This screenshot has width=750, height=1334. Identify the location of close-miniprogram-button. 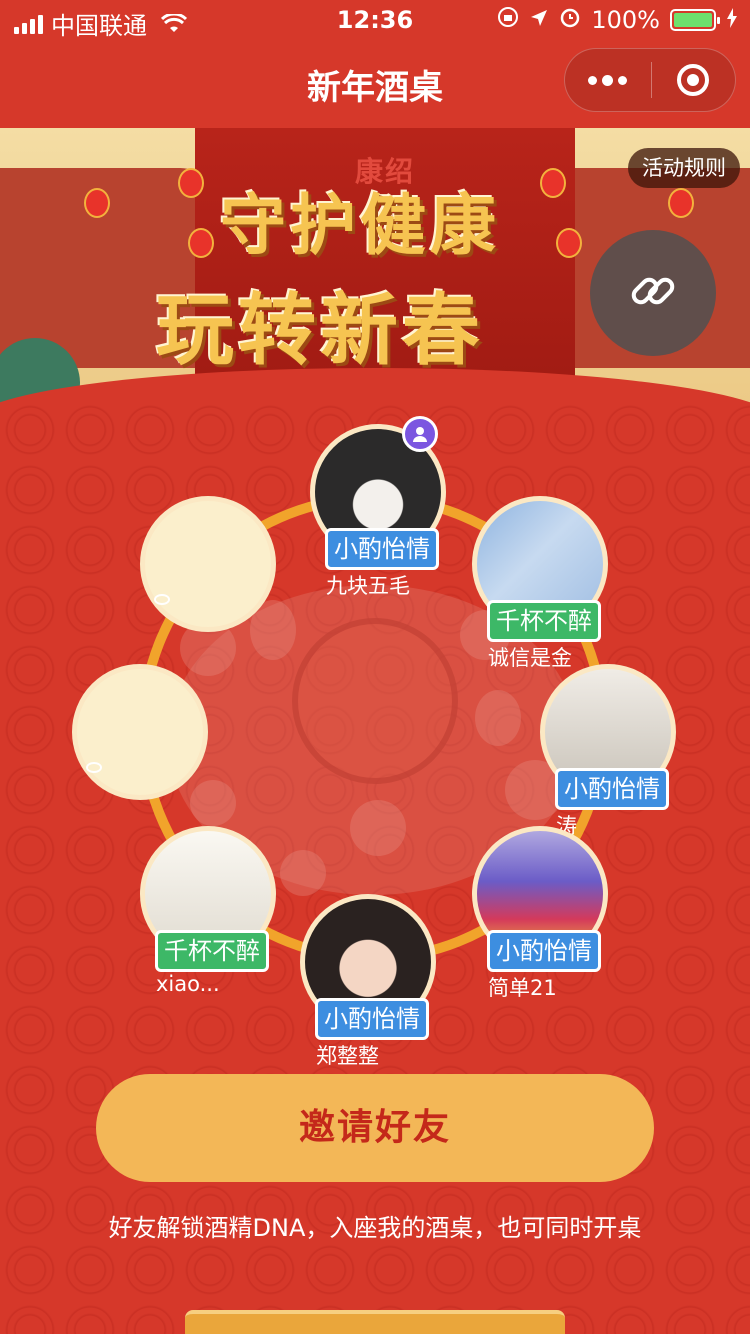
(694, 80).